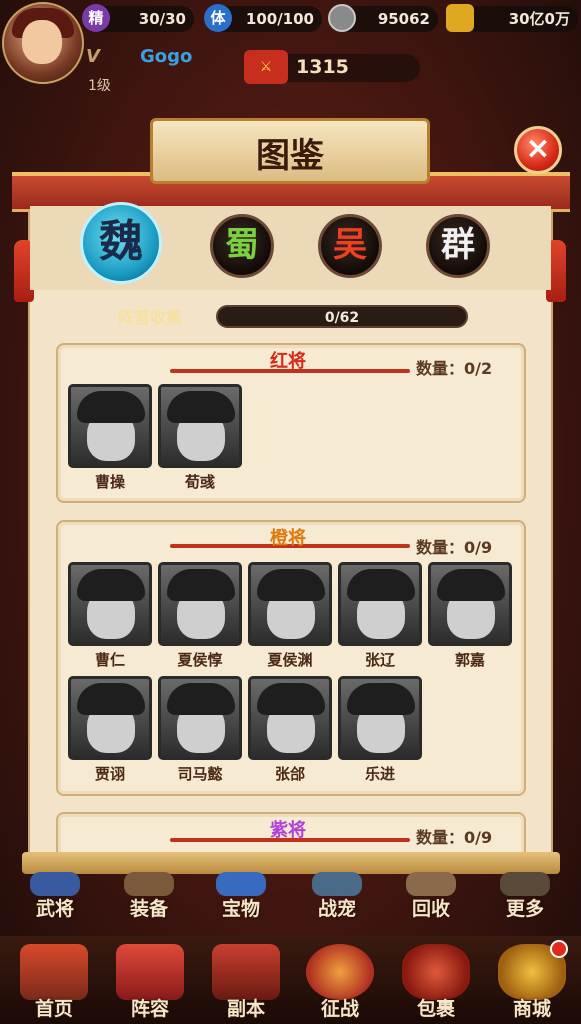 The height and width of the screenshot is (1024, 581). Describe the element at coordinates (403, 19) in the screenshot. I see `coins-value: 95062` at that location.